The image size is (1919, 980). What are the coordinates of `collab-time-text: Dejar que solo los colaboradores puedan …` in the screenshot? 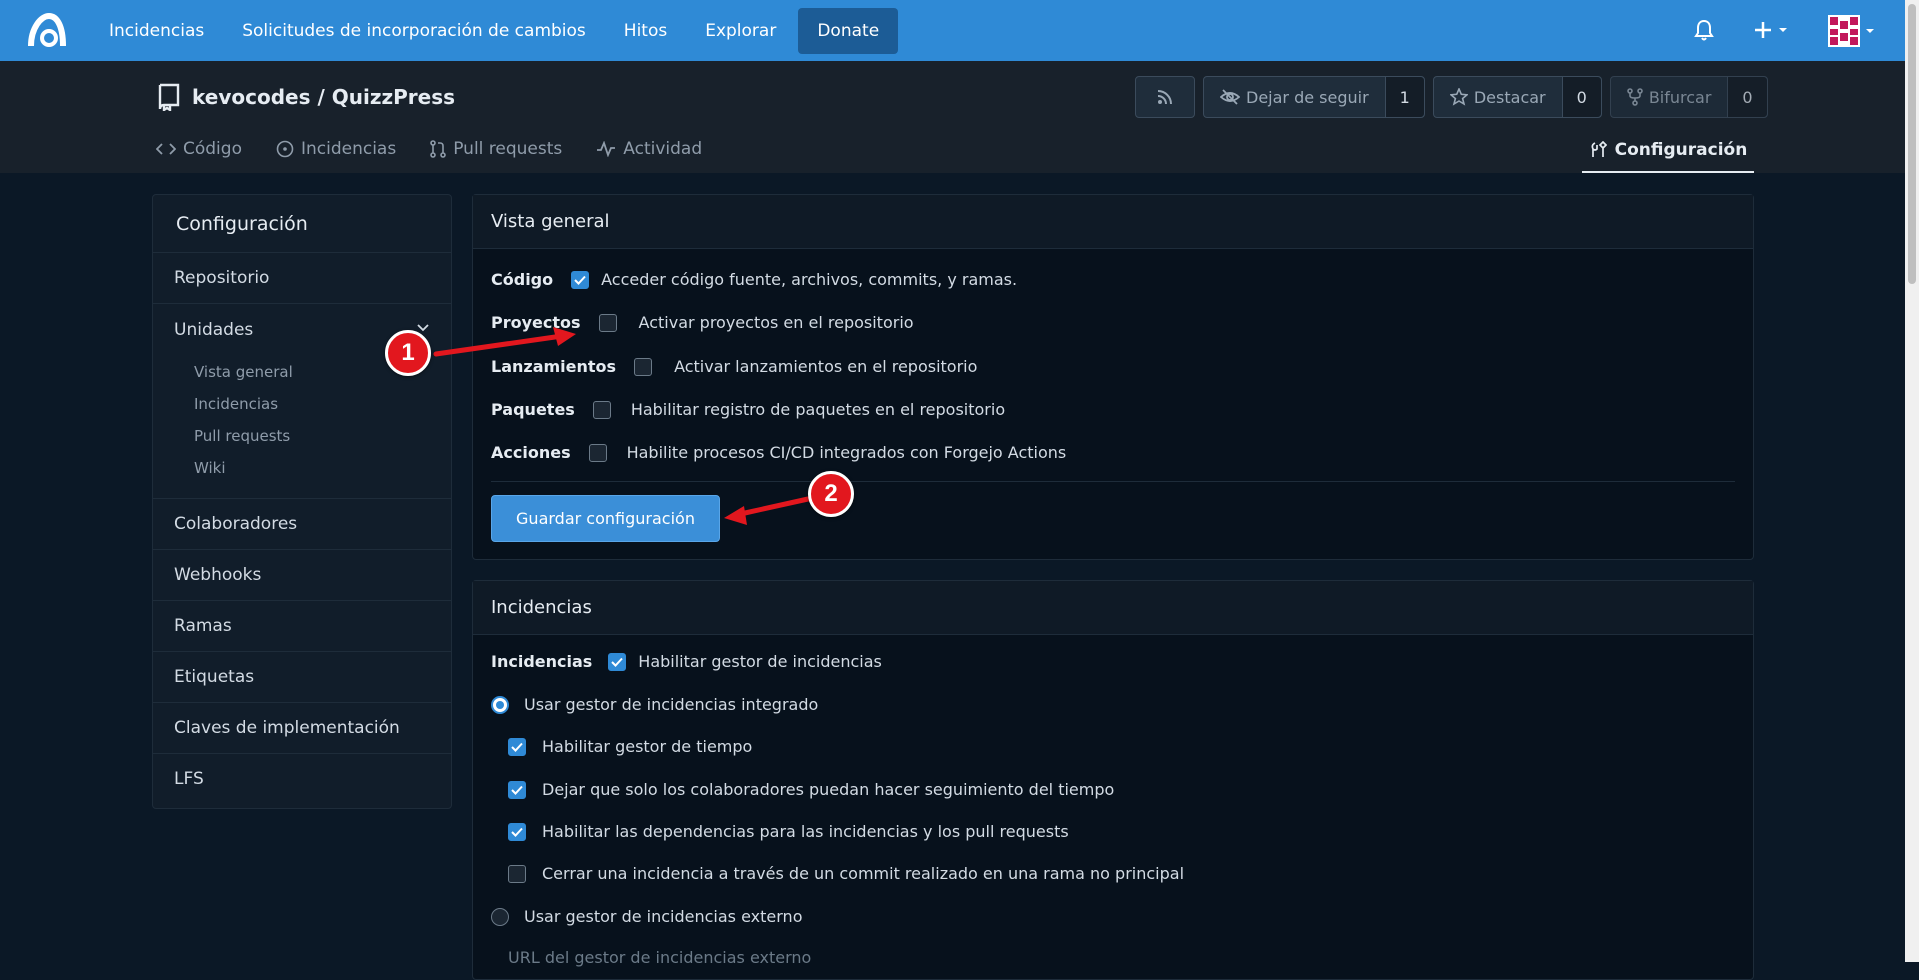 It's located at (828, 789).